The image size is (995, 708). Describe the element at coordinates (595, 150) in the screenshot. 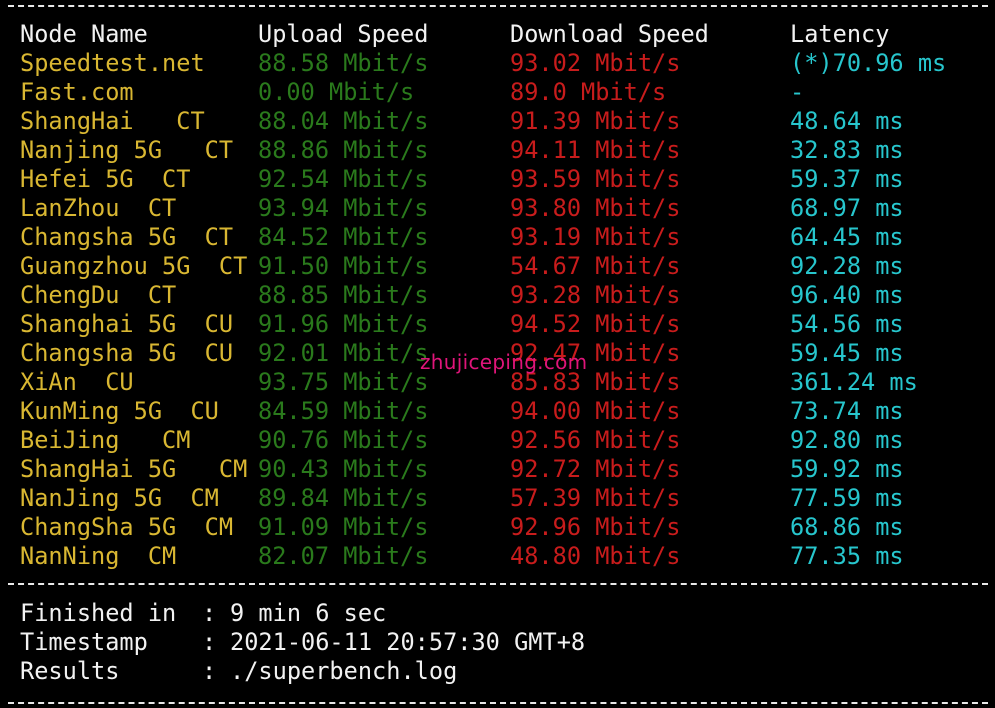

I see `download-speed-cell: 94.11 Mbit/s` at that location.